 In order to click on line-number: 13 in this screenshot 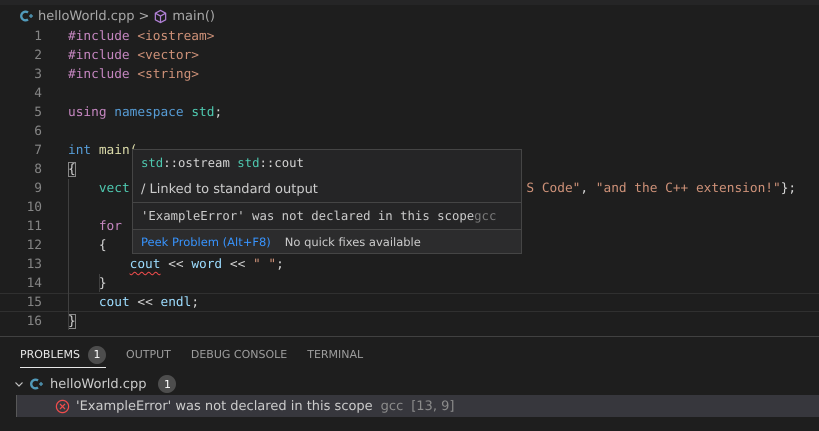, I will do `click(34, 264)`.